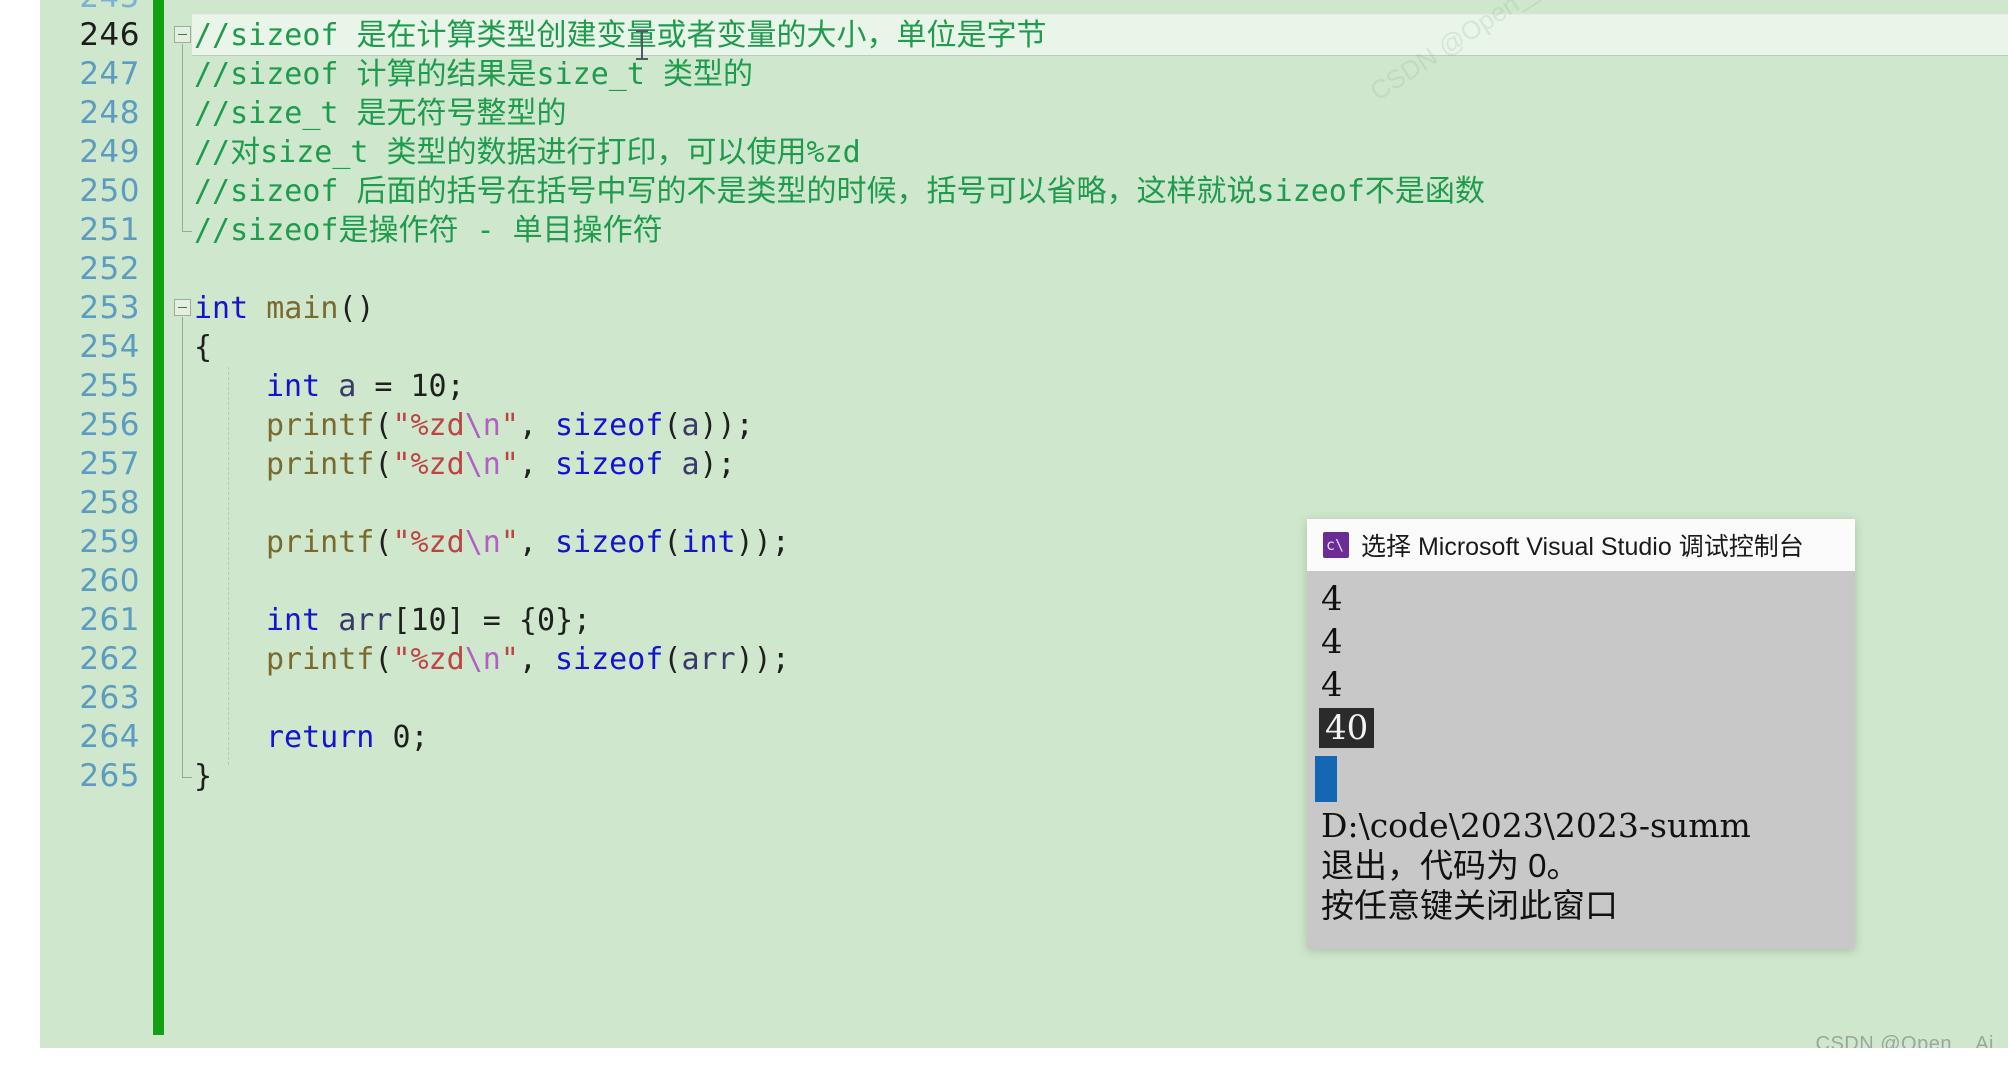  Describe the element at coordinates (109, 113) in the screenshot. I see `line-number: 248` at that location.